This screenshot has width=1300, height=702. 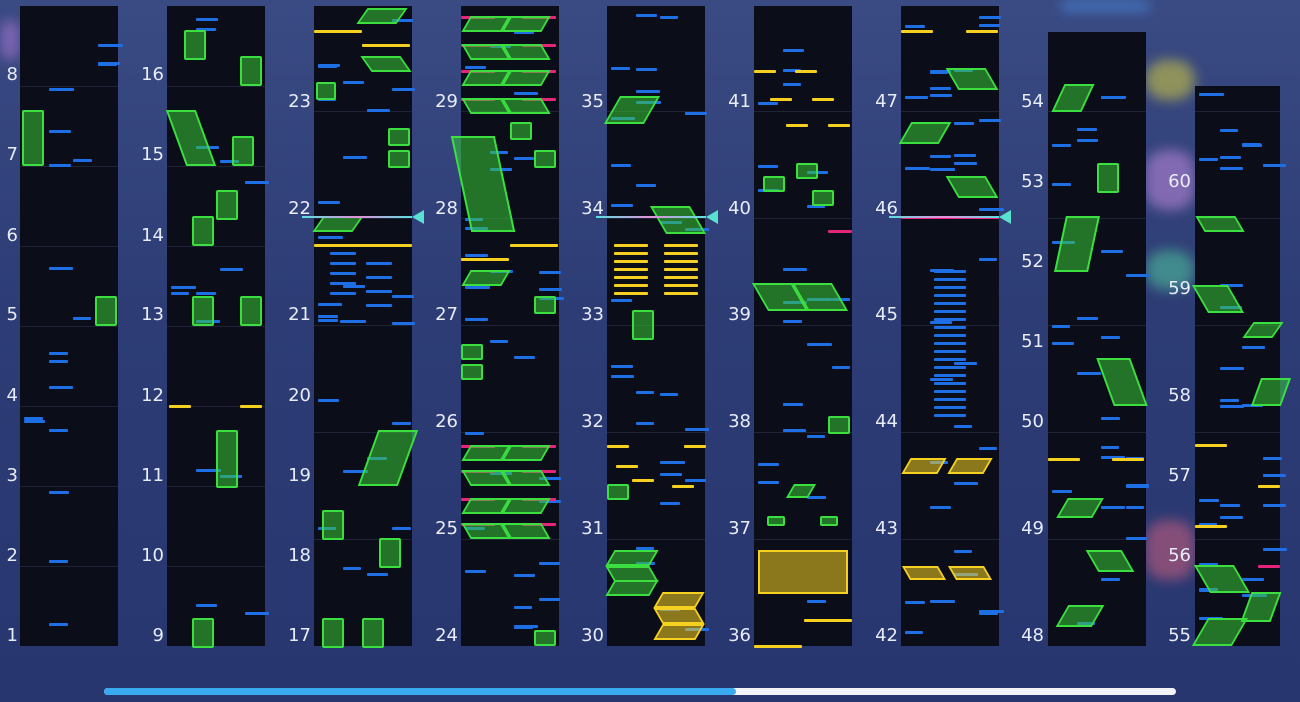 What do you see at coordinates (446, 314) in the screenshot?
I see `measure-number: 27` at bounding box center [446, 314].